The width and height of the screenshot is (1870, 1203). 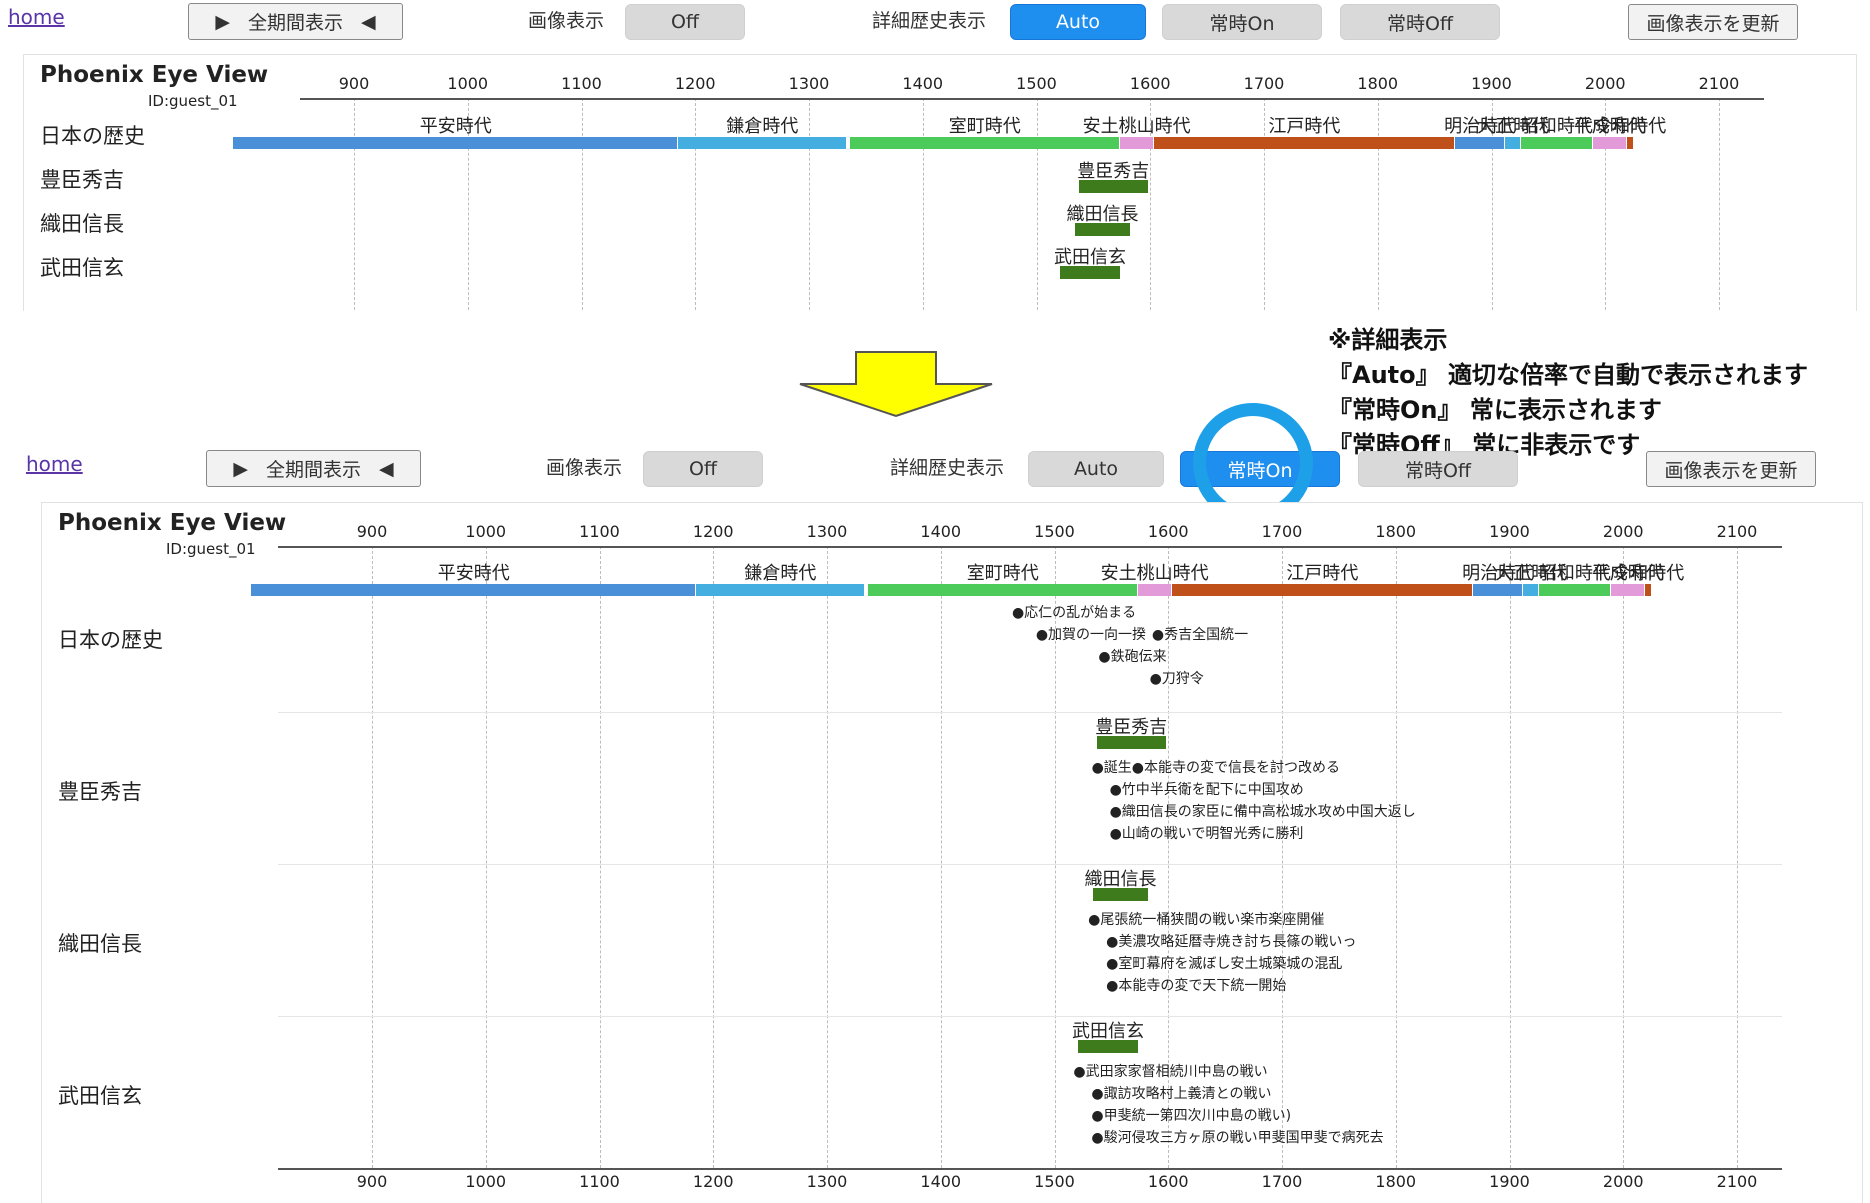 What do you see at coordinates (1396, 531) in the screenshot?
I see `axis-tick-label: 1800` at bounding box center [1396, 531].